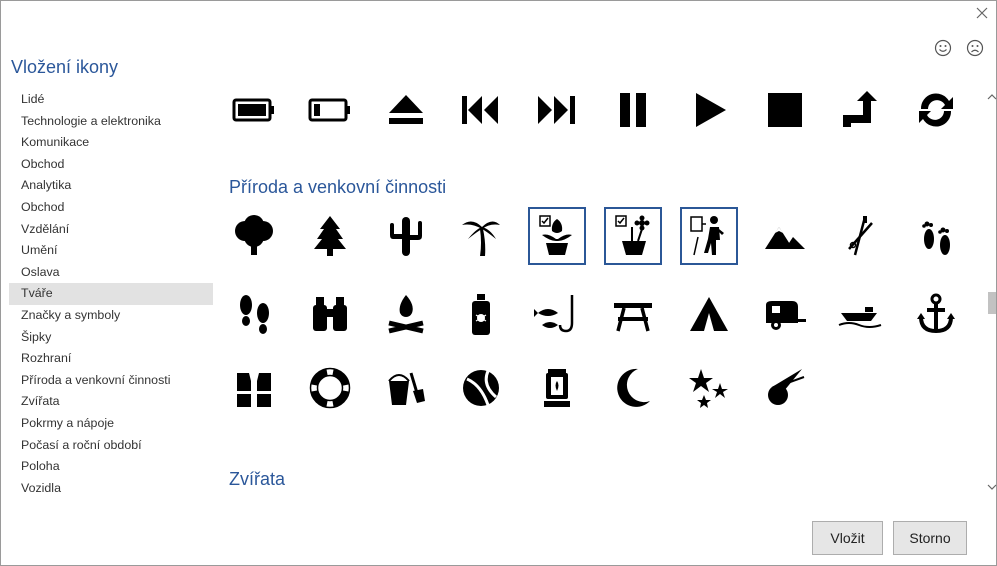 Image resolution: width=997 pixels, height=566 pixels. What do you see at coordinates (710, 110) in the screenshot?
I see `play-icon` at bounding box center [710, 110].